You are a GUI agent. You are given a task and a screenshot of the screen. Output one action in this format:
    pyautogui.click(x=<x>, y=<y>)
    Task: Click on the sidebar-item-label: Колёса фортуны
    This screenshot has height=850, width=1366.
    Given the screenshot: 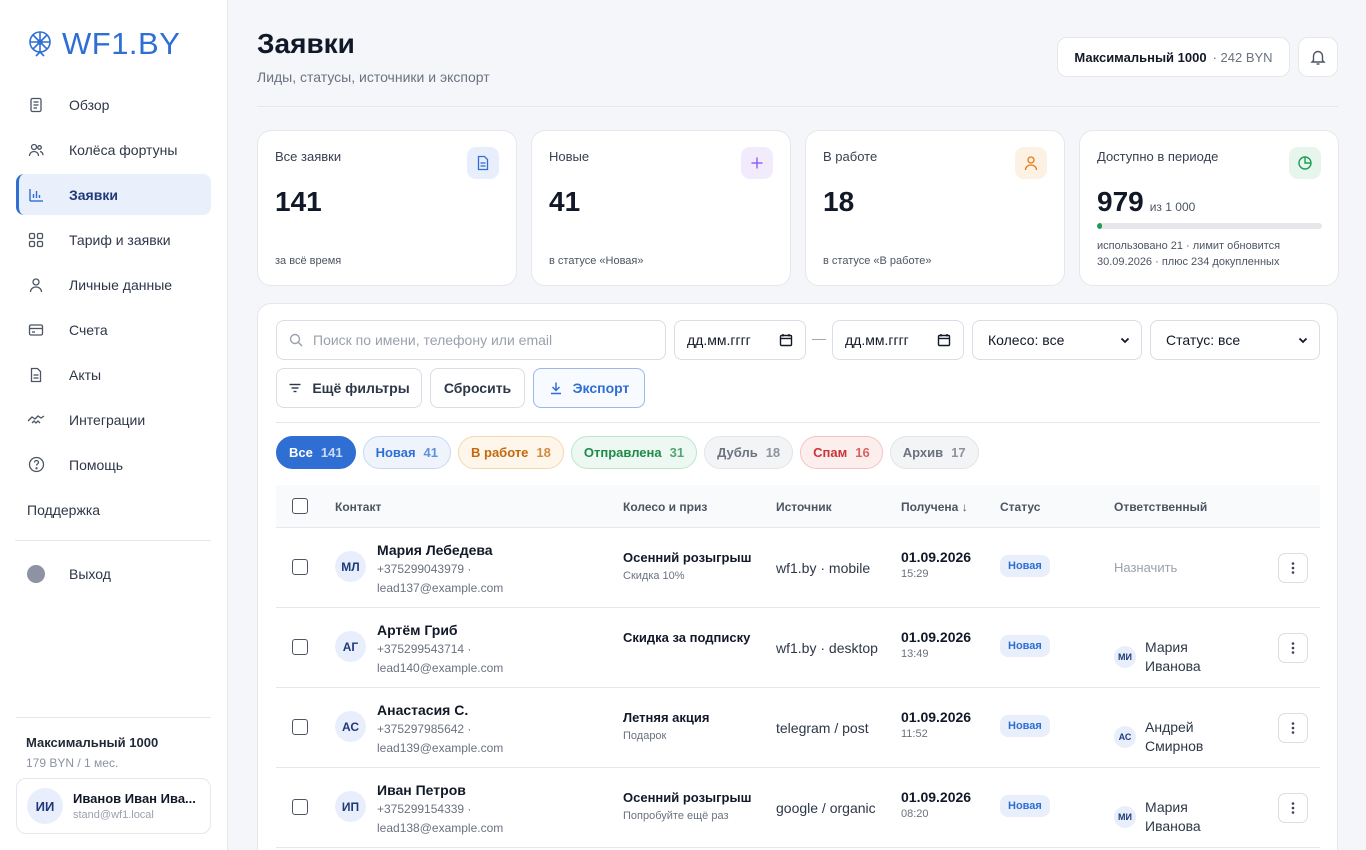 What is the action you would take?
    pyautogui.click(x=123, y=149)
    